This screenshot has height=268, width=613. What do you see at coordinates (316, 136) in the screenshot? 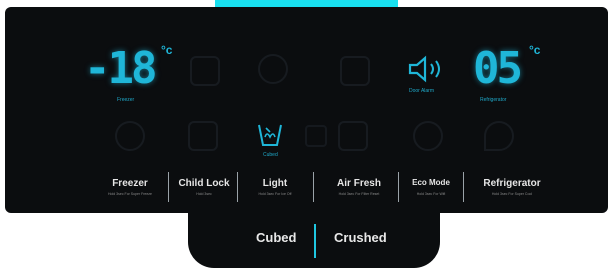
I see `crushed-ice-icon` at bounding box center [316, 136].